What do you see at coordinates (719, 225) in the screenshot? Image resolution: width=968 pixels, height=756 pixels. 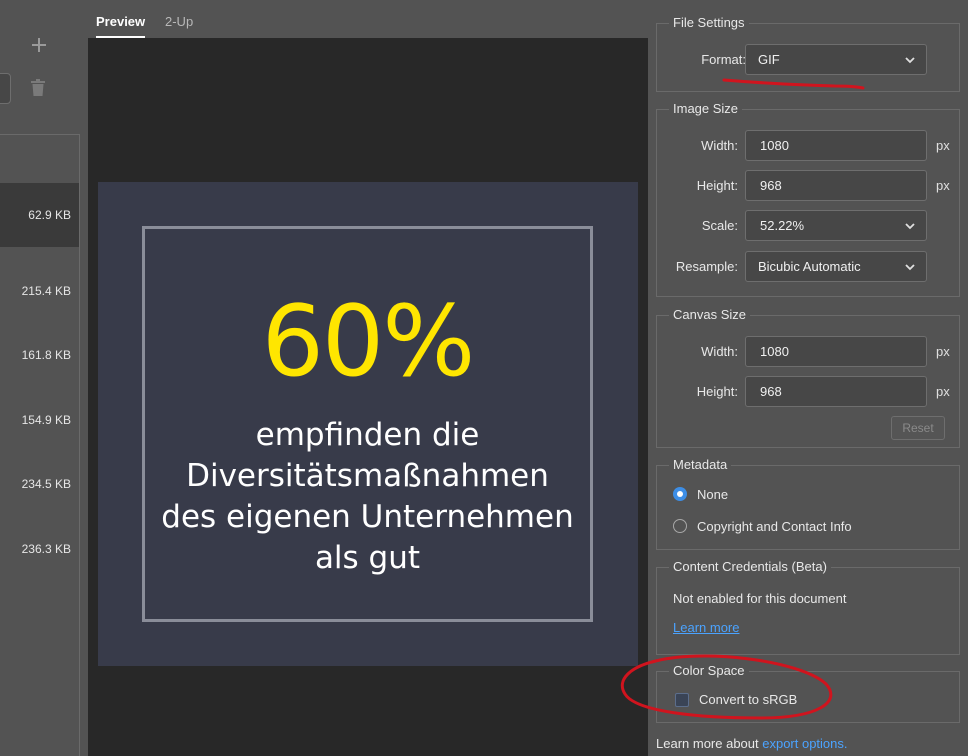 I see `scale-label: Scale:` at bounding box center [719, 225].